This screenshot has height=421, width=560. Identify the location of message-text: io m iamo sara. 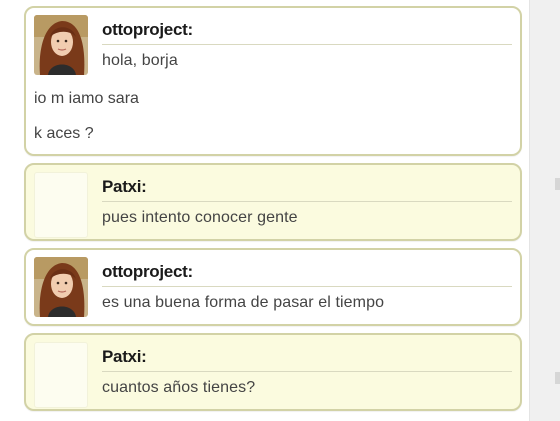
(86, 98).